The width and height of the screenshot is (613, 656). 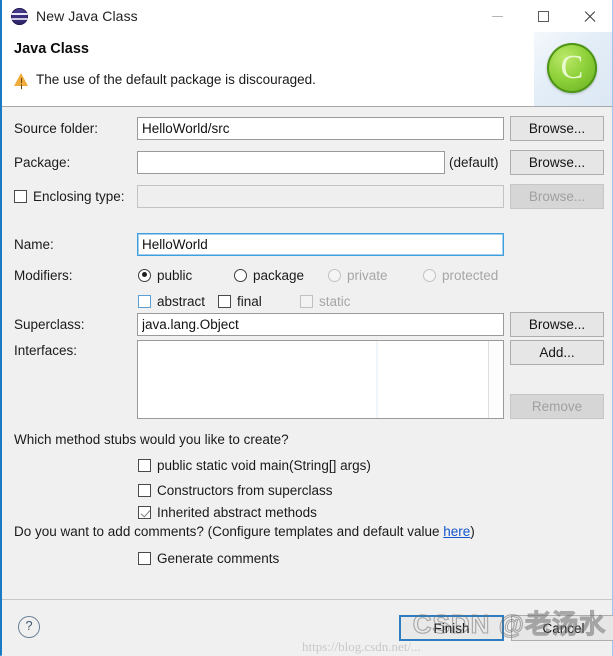 I want to click on minimize-icon, so click(x=497, y=16).